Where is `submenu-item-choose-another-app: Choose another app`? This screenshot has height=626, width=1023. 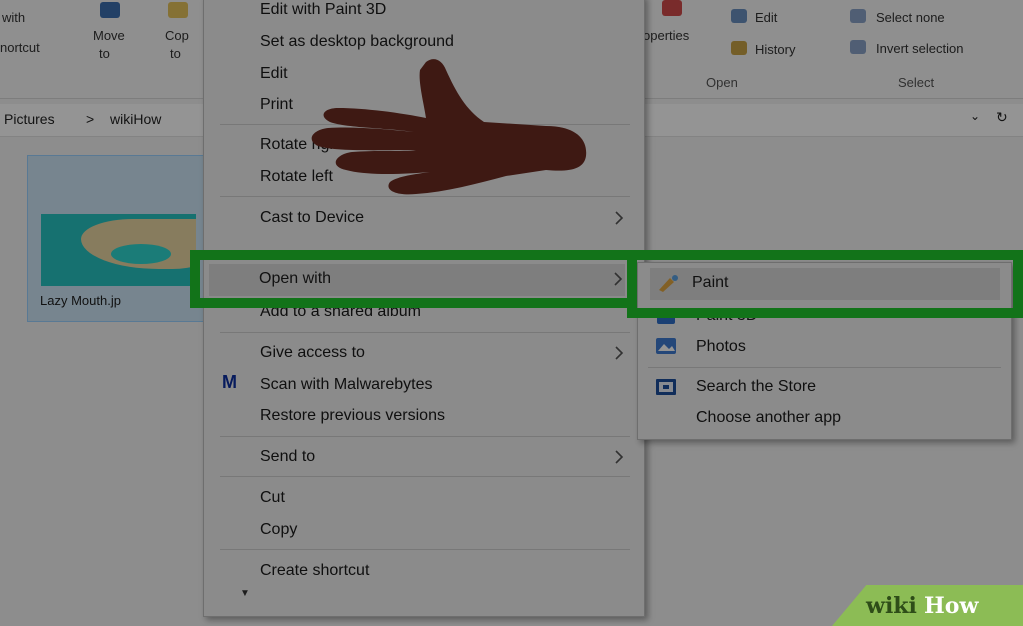
submenu-item-choose-another-app: Choose another app is located at coordinates (768, 418).